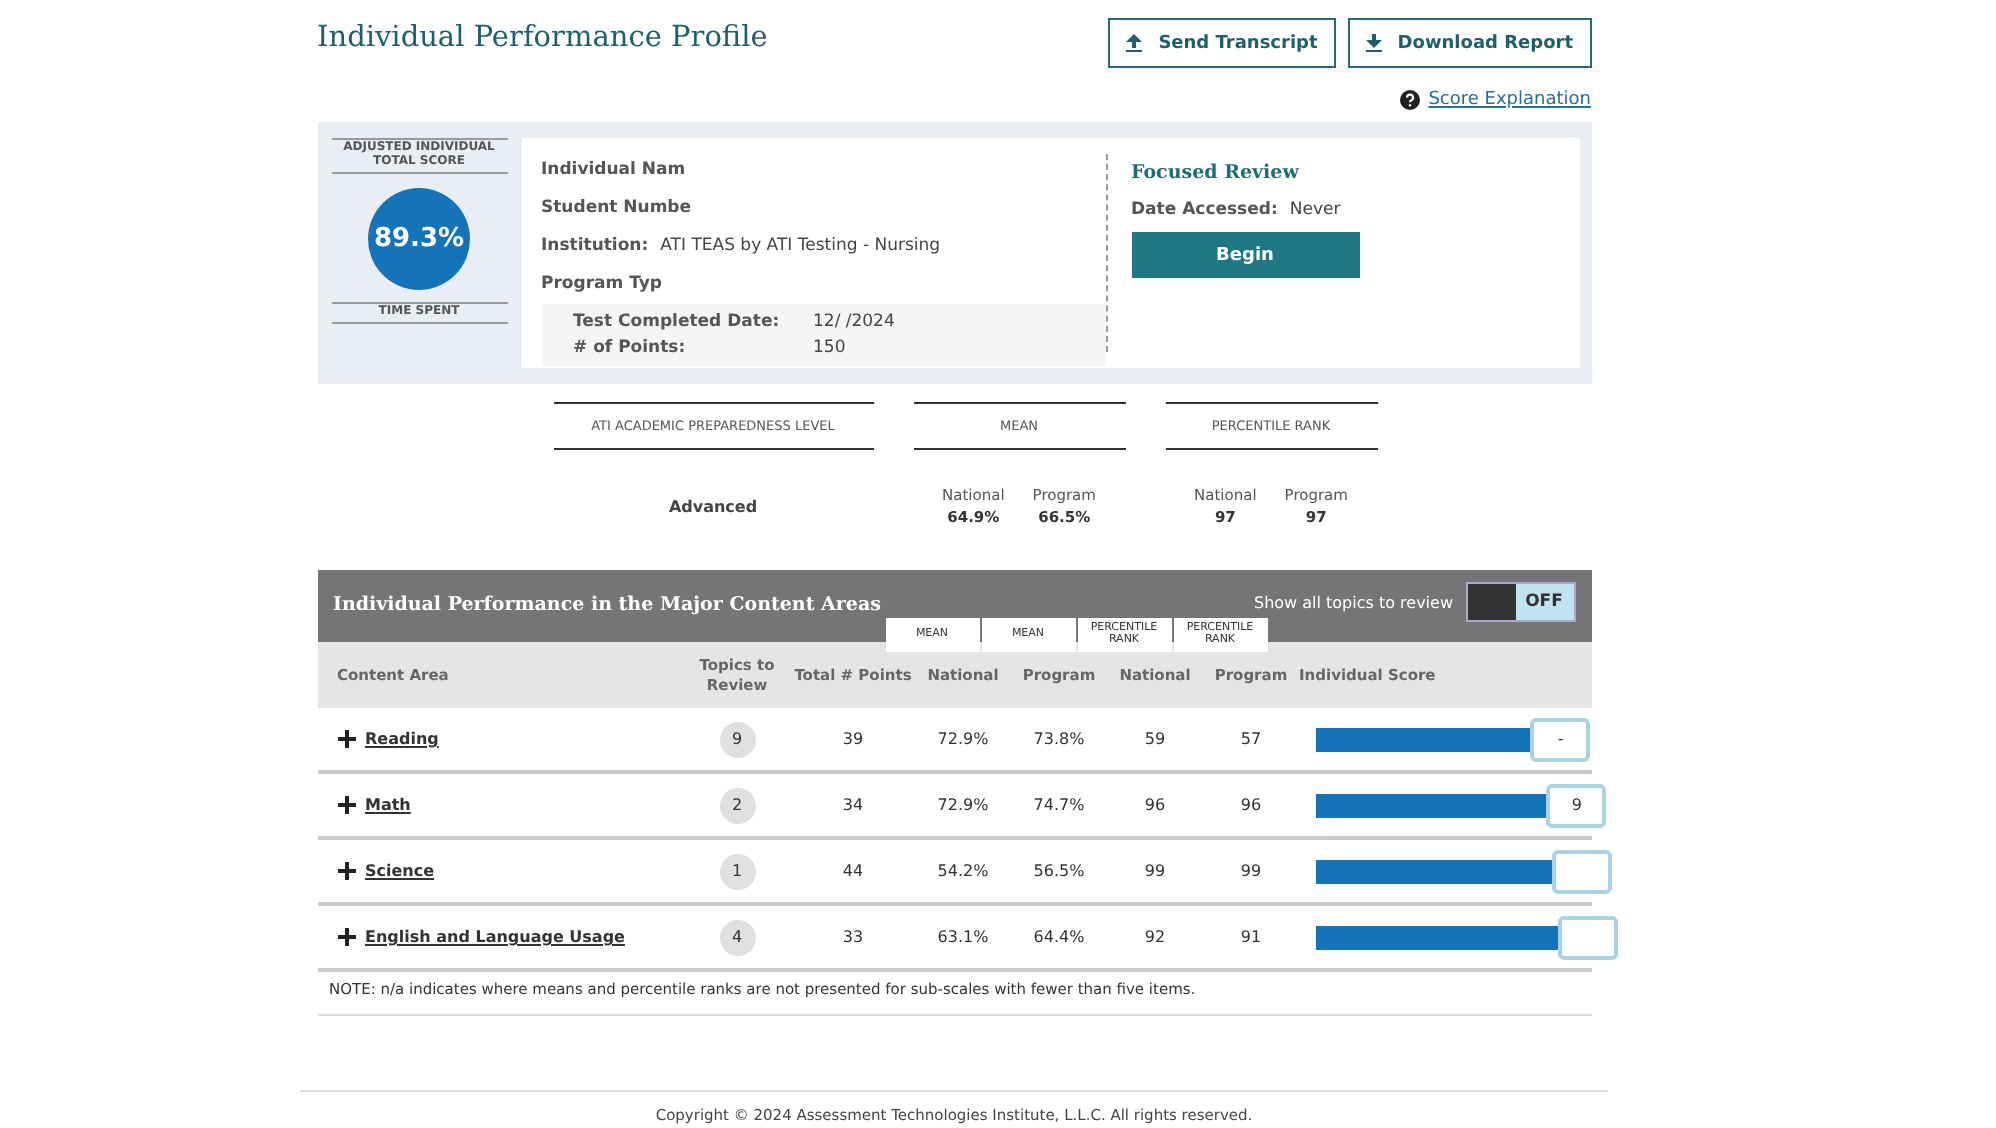  What do you see at coordinates (1315, 210) in the screenshot?
I see `date-accessed-value: Never` at bounding box center [1315, 210].